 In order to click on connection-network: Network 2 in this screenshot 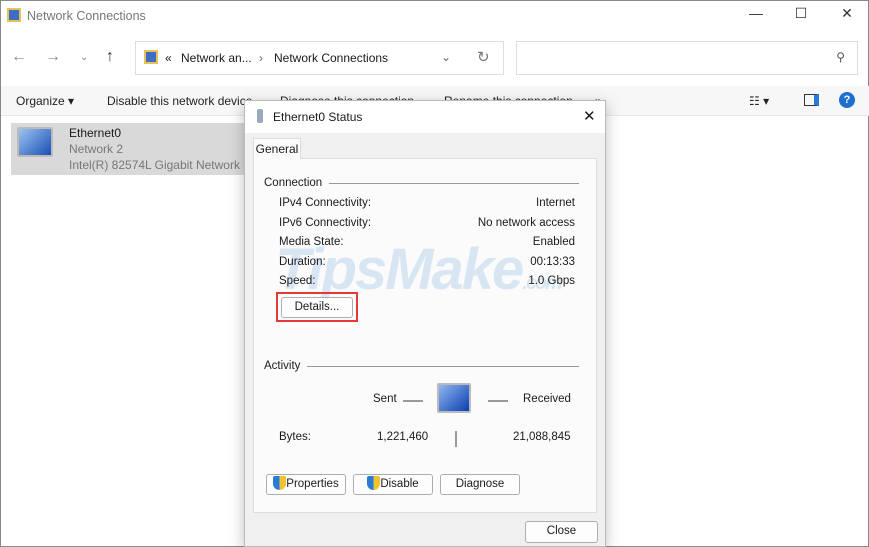, I will do `click(96, 149)`.